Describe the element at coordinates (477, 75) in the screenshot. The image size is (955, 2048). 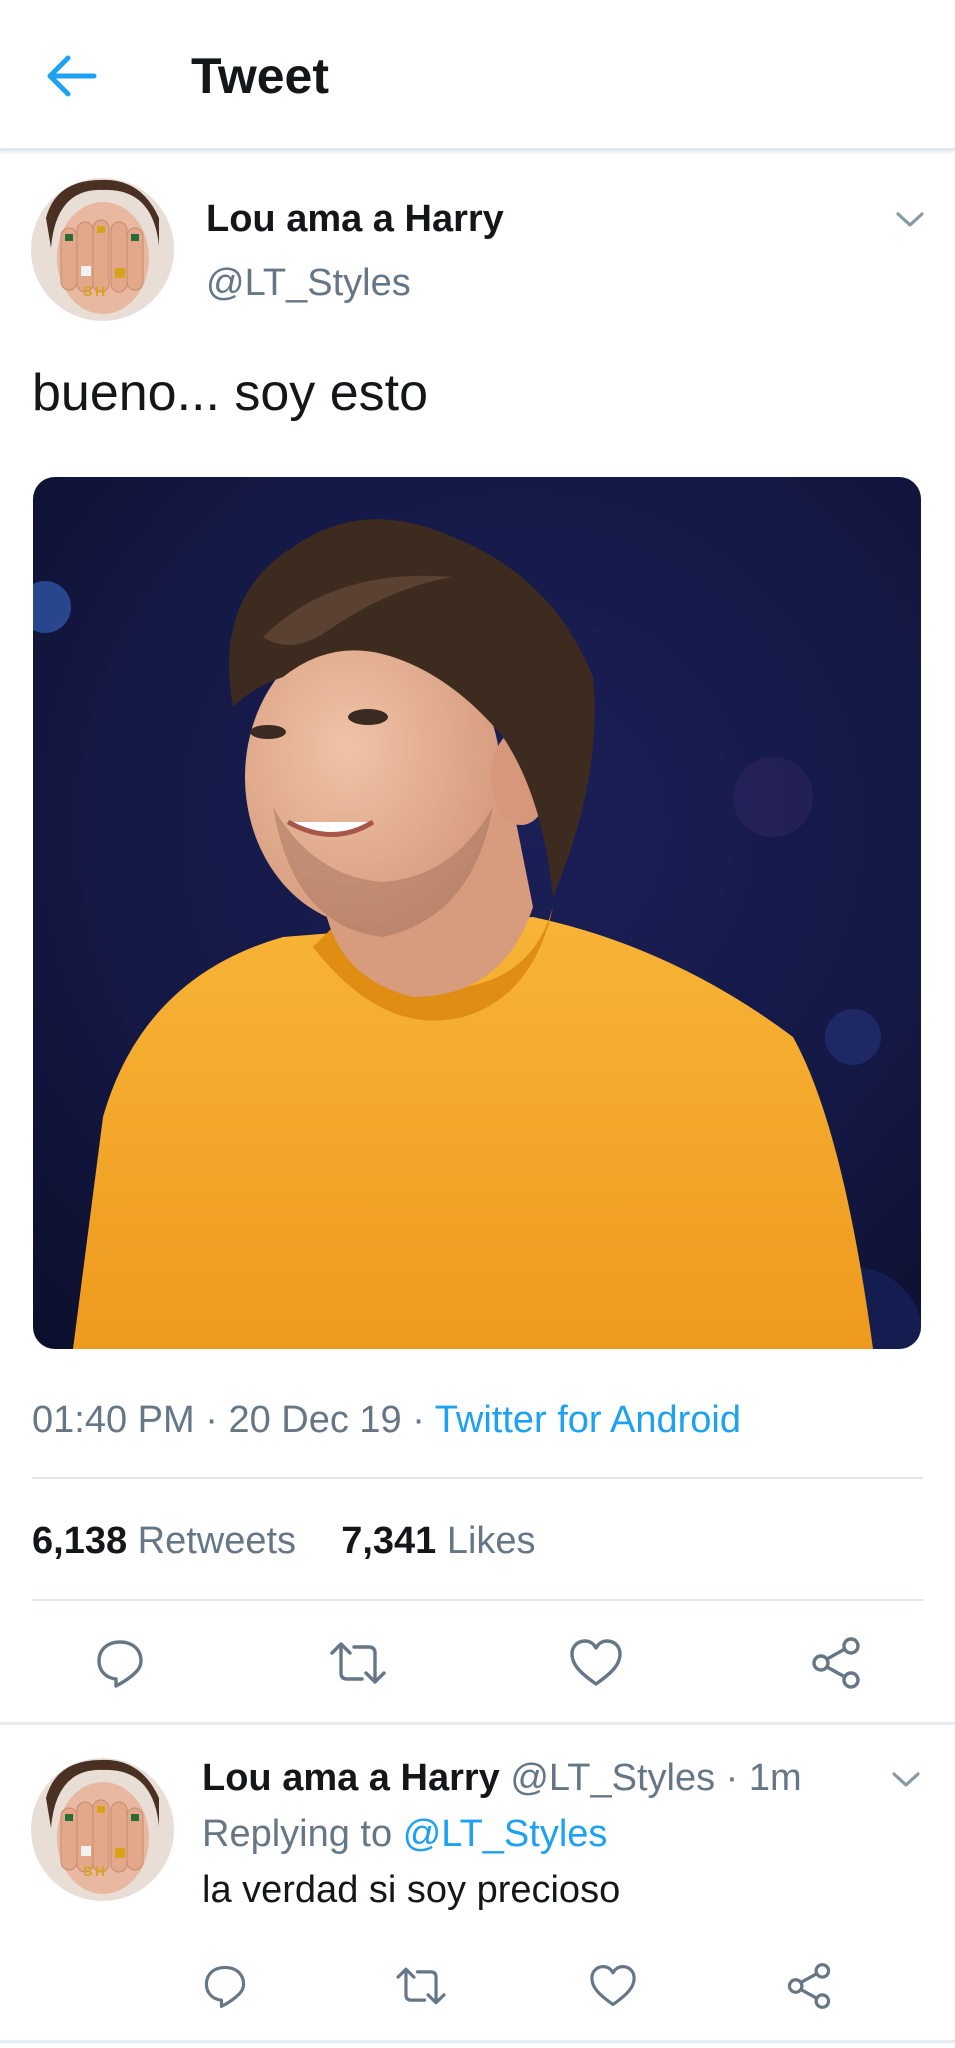
I see `app-header: Tweet` at that location.